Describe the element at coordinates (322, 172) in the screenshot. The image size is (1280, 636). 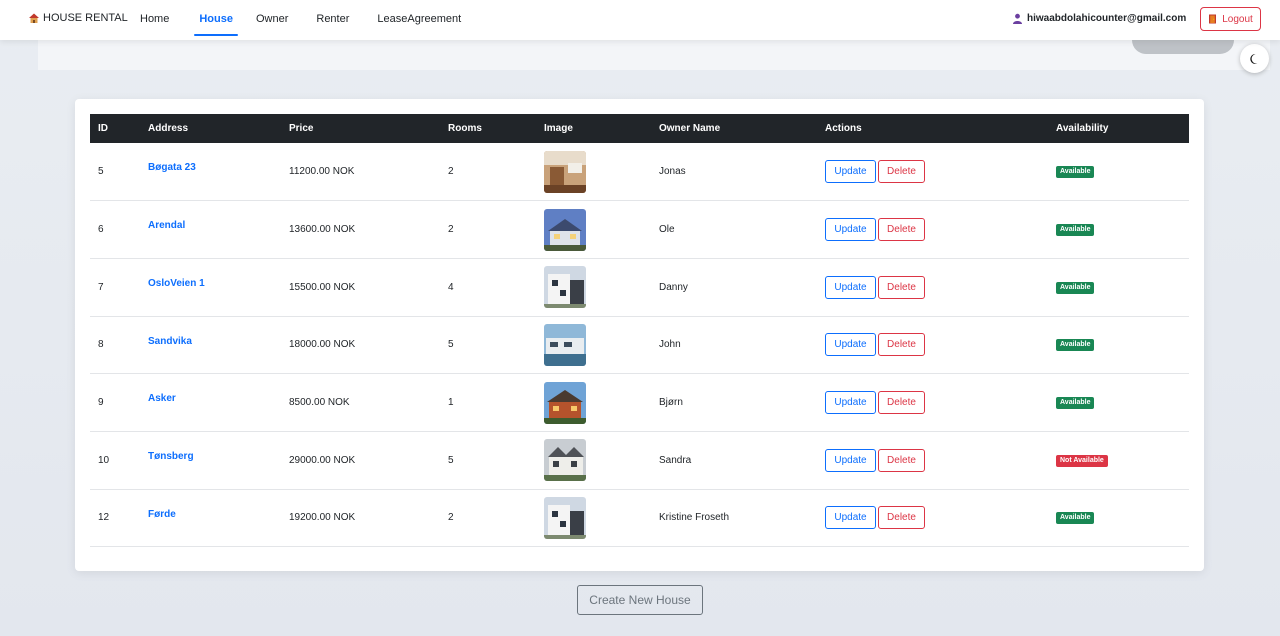
I see `cell-price: 11200.00 NOK` at that location.